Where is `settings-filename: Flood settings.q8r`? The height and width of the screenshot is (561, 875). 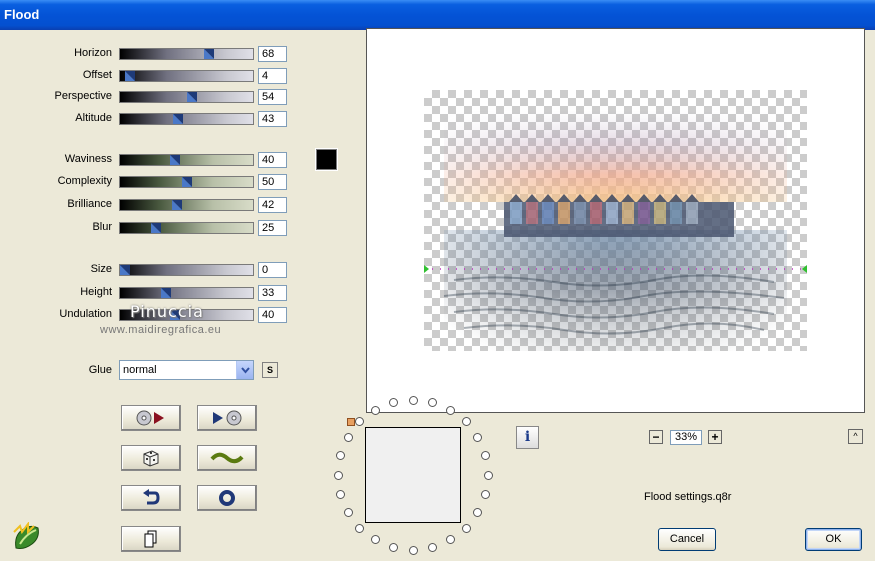 settings-filename: Flood settings.q8r is located at coordinates (688, 497).